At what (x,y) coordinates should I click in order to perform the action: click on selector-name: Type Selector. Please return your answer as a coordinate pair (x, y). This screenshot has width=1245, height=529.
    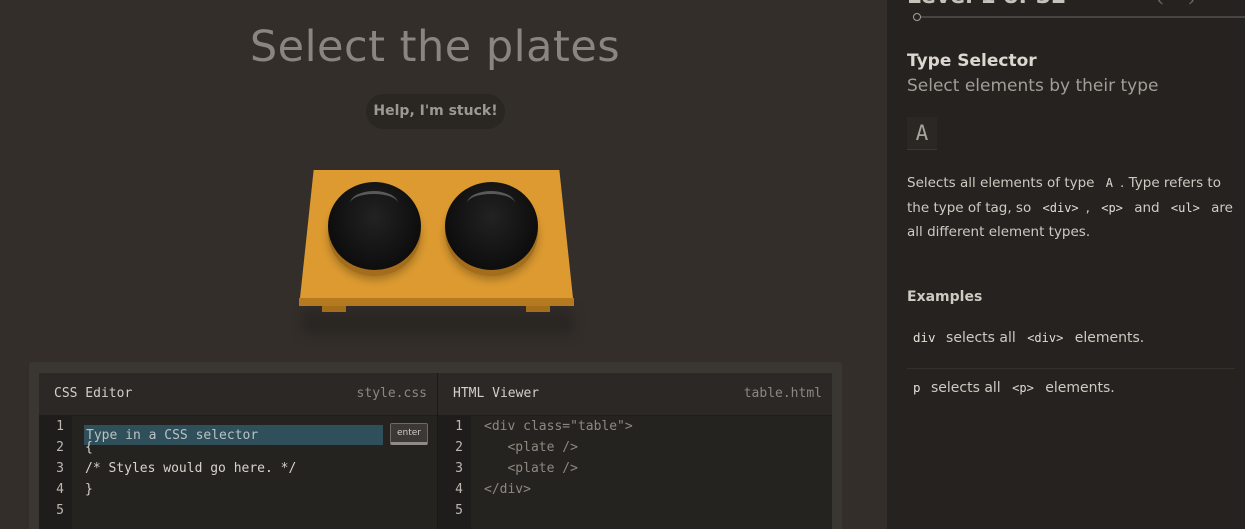
    Looking at the image, I should click on (972, 61).